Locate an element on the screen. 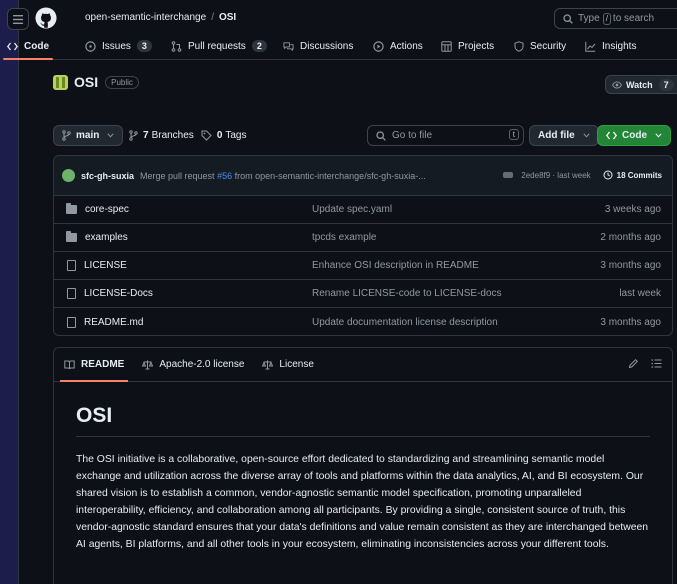 The width and height of the screenshot is (677, 584). add-file-button: Add file is located at coordinates (564, 135).